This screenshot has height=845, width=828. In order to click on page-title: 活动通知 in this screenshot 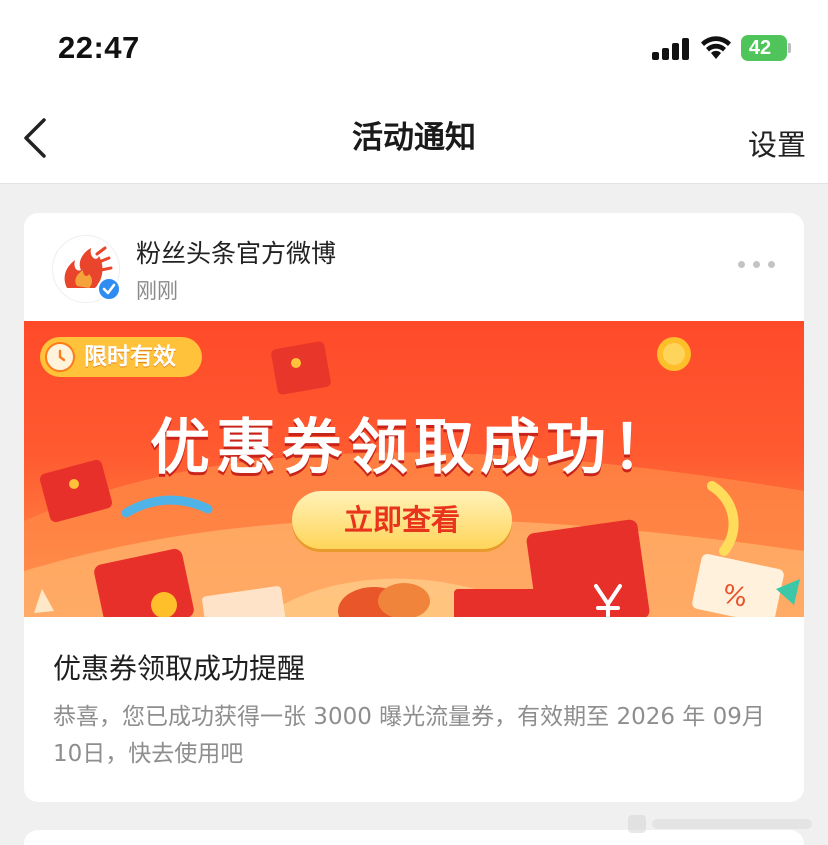, I will do `click(414, 138)`.